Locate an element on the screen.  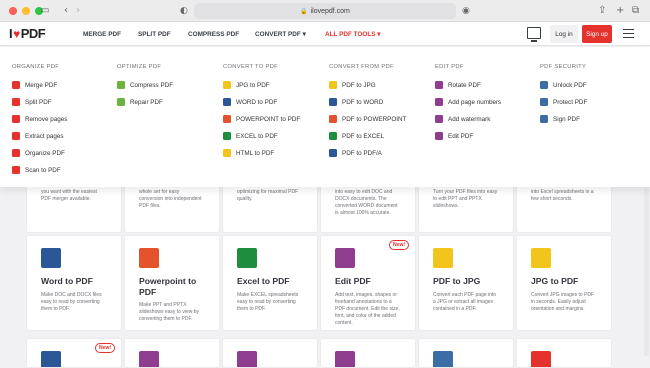
nav-convert-pdf: CONVERT PDF ▾ is located at coordinates (280, 34).